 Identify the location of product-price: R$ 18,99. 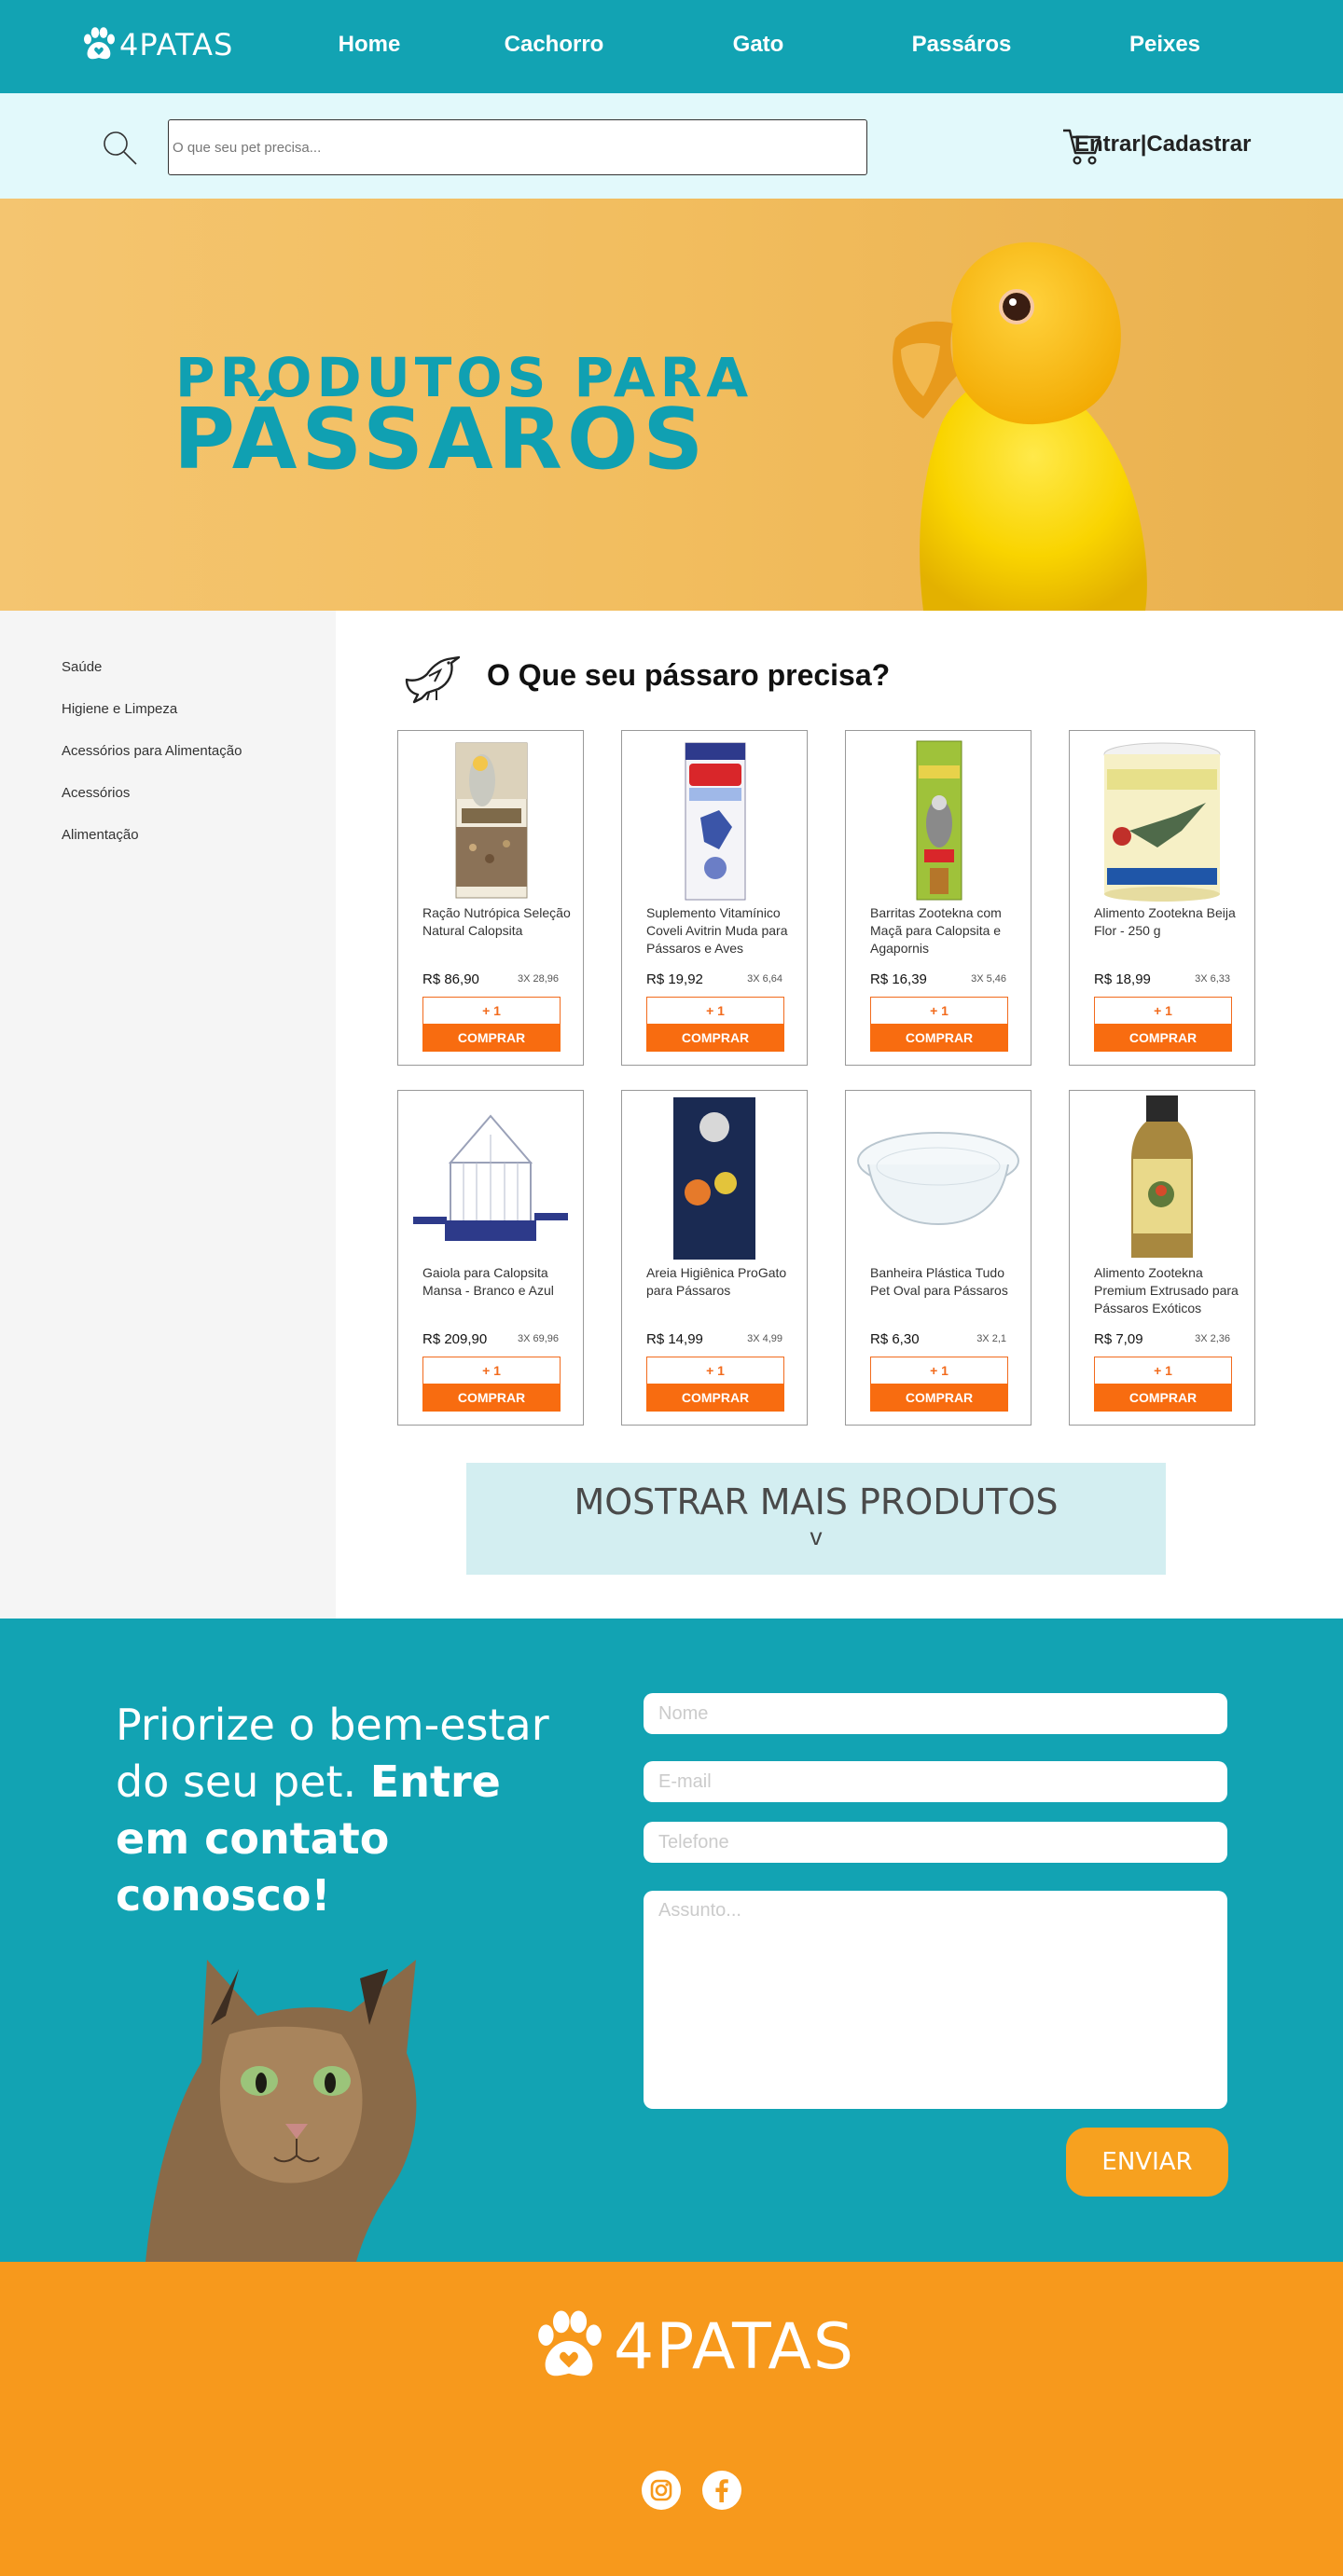
(1122, 979).